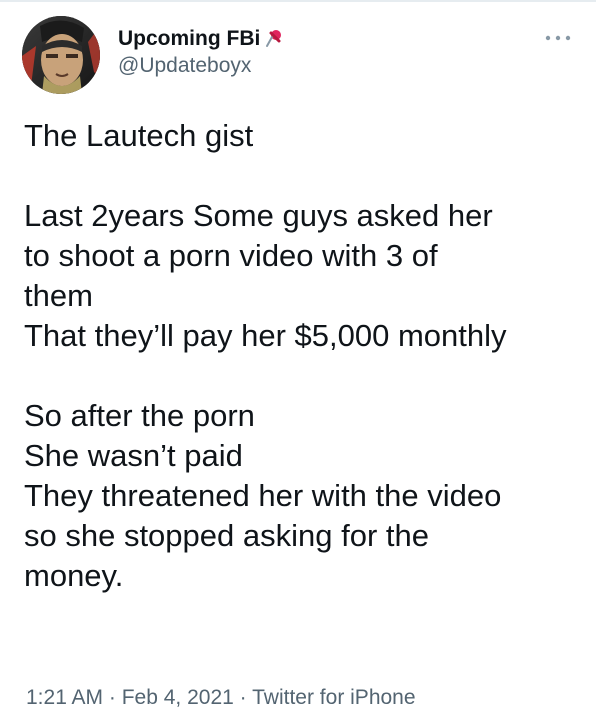 Image resolution: width=596 pixels, height=720 pixels. I want to click on top-divider, so click(298, 1).